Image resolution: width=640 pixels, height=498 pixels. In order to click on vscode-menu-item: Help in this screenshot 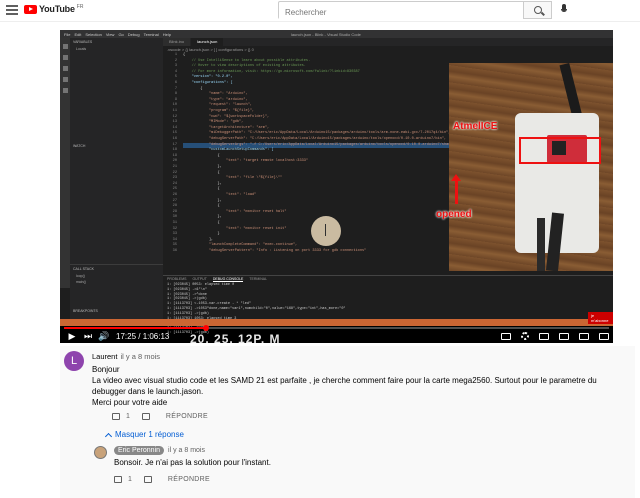, I will do `click(166, 34)`.